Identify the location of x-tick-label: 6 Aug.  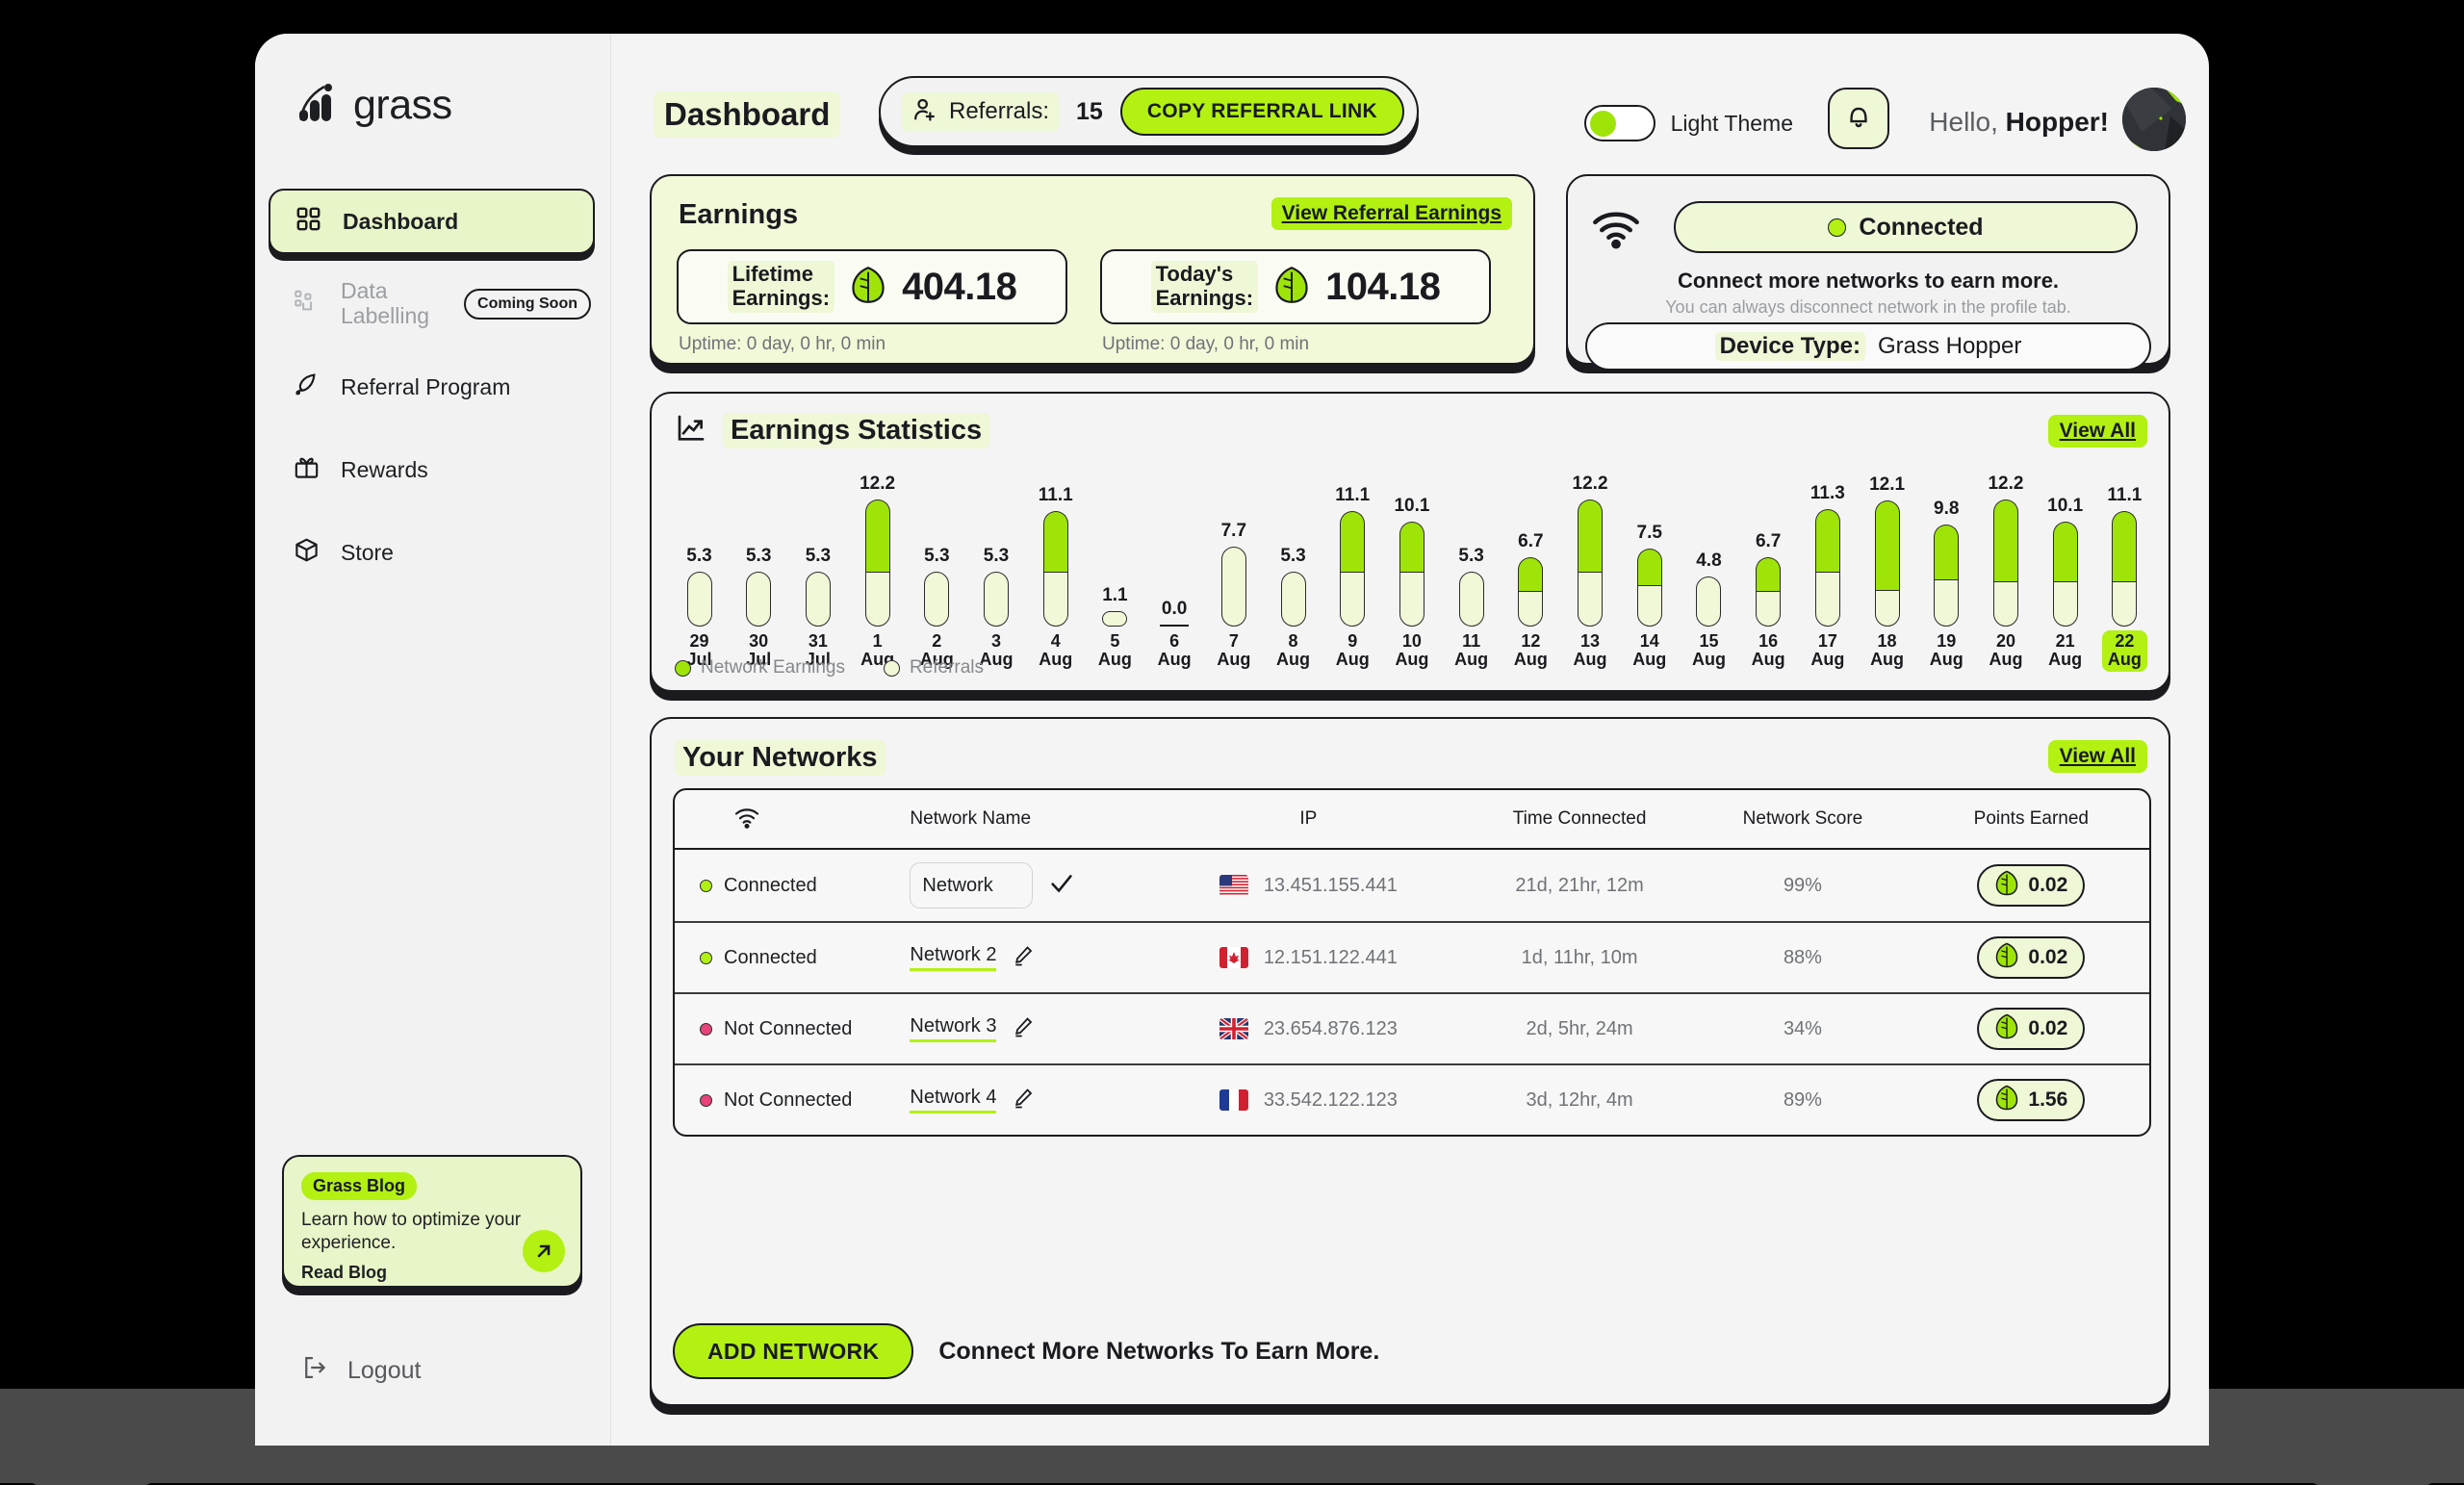
(1174, 650).